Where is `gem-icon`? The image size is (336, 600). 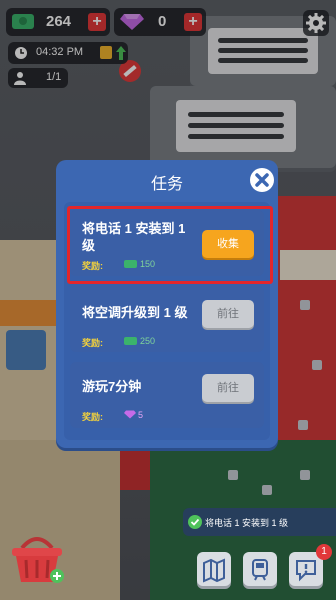
gem-icon is located at coordinates (130, 414).